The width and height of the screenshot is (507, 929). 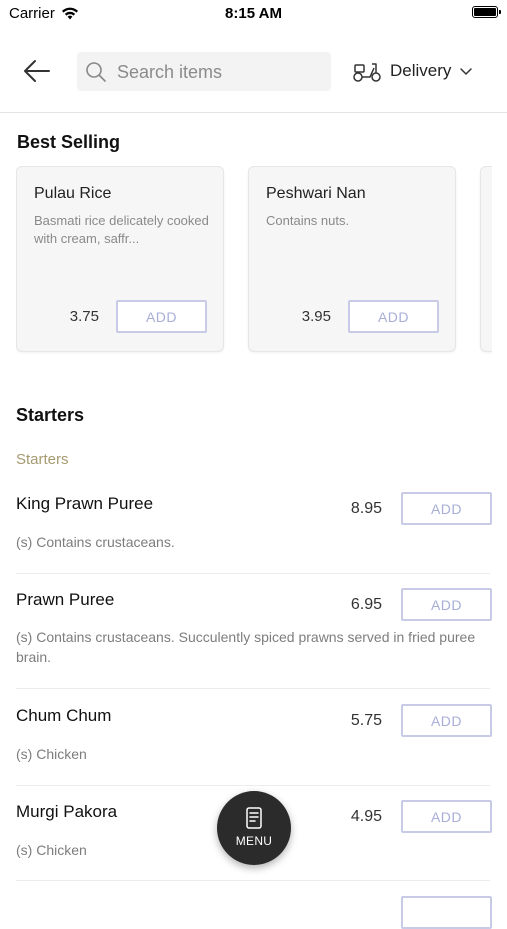 What do you see at coordinates (308, 220) in the screenshot?
I see `card-description: Contains nuts.` at bounding box center [308, 220].